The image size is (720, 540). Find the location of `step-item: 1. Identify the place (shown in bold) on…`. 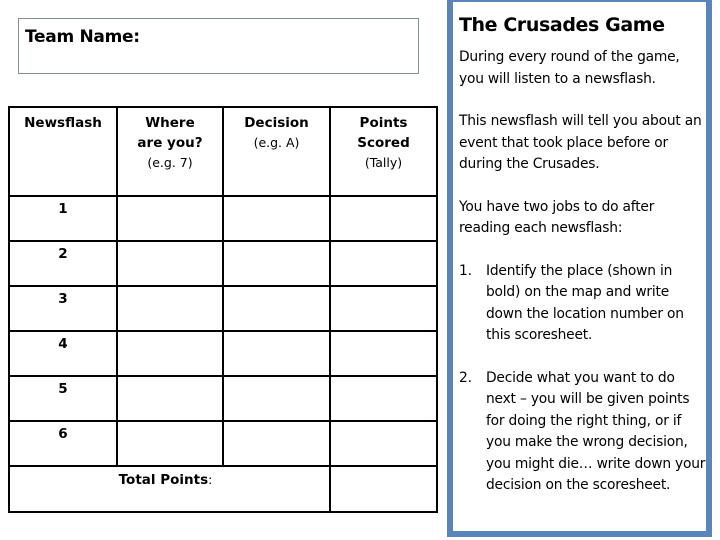

step-item: 1. Identify the place (shown in bold) on… is located at coordinates (582, 304).